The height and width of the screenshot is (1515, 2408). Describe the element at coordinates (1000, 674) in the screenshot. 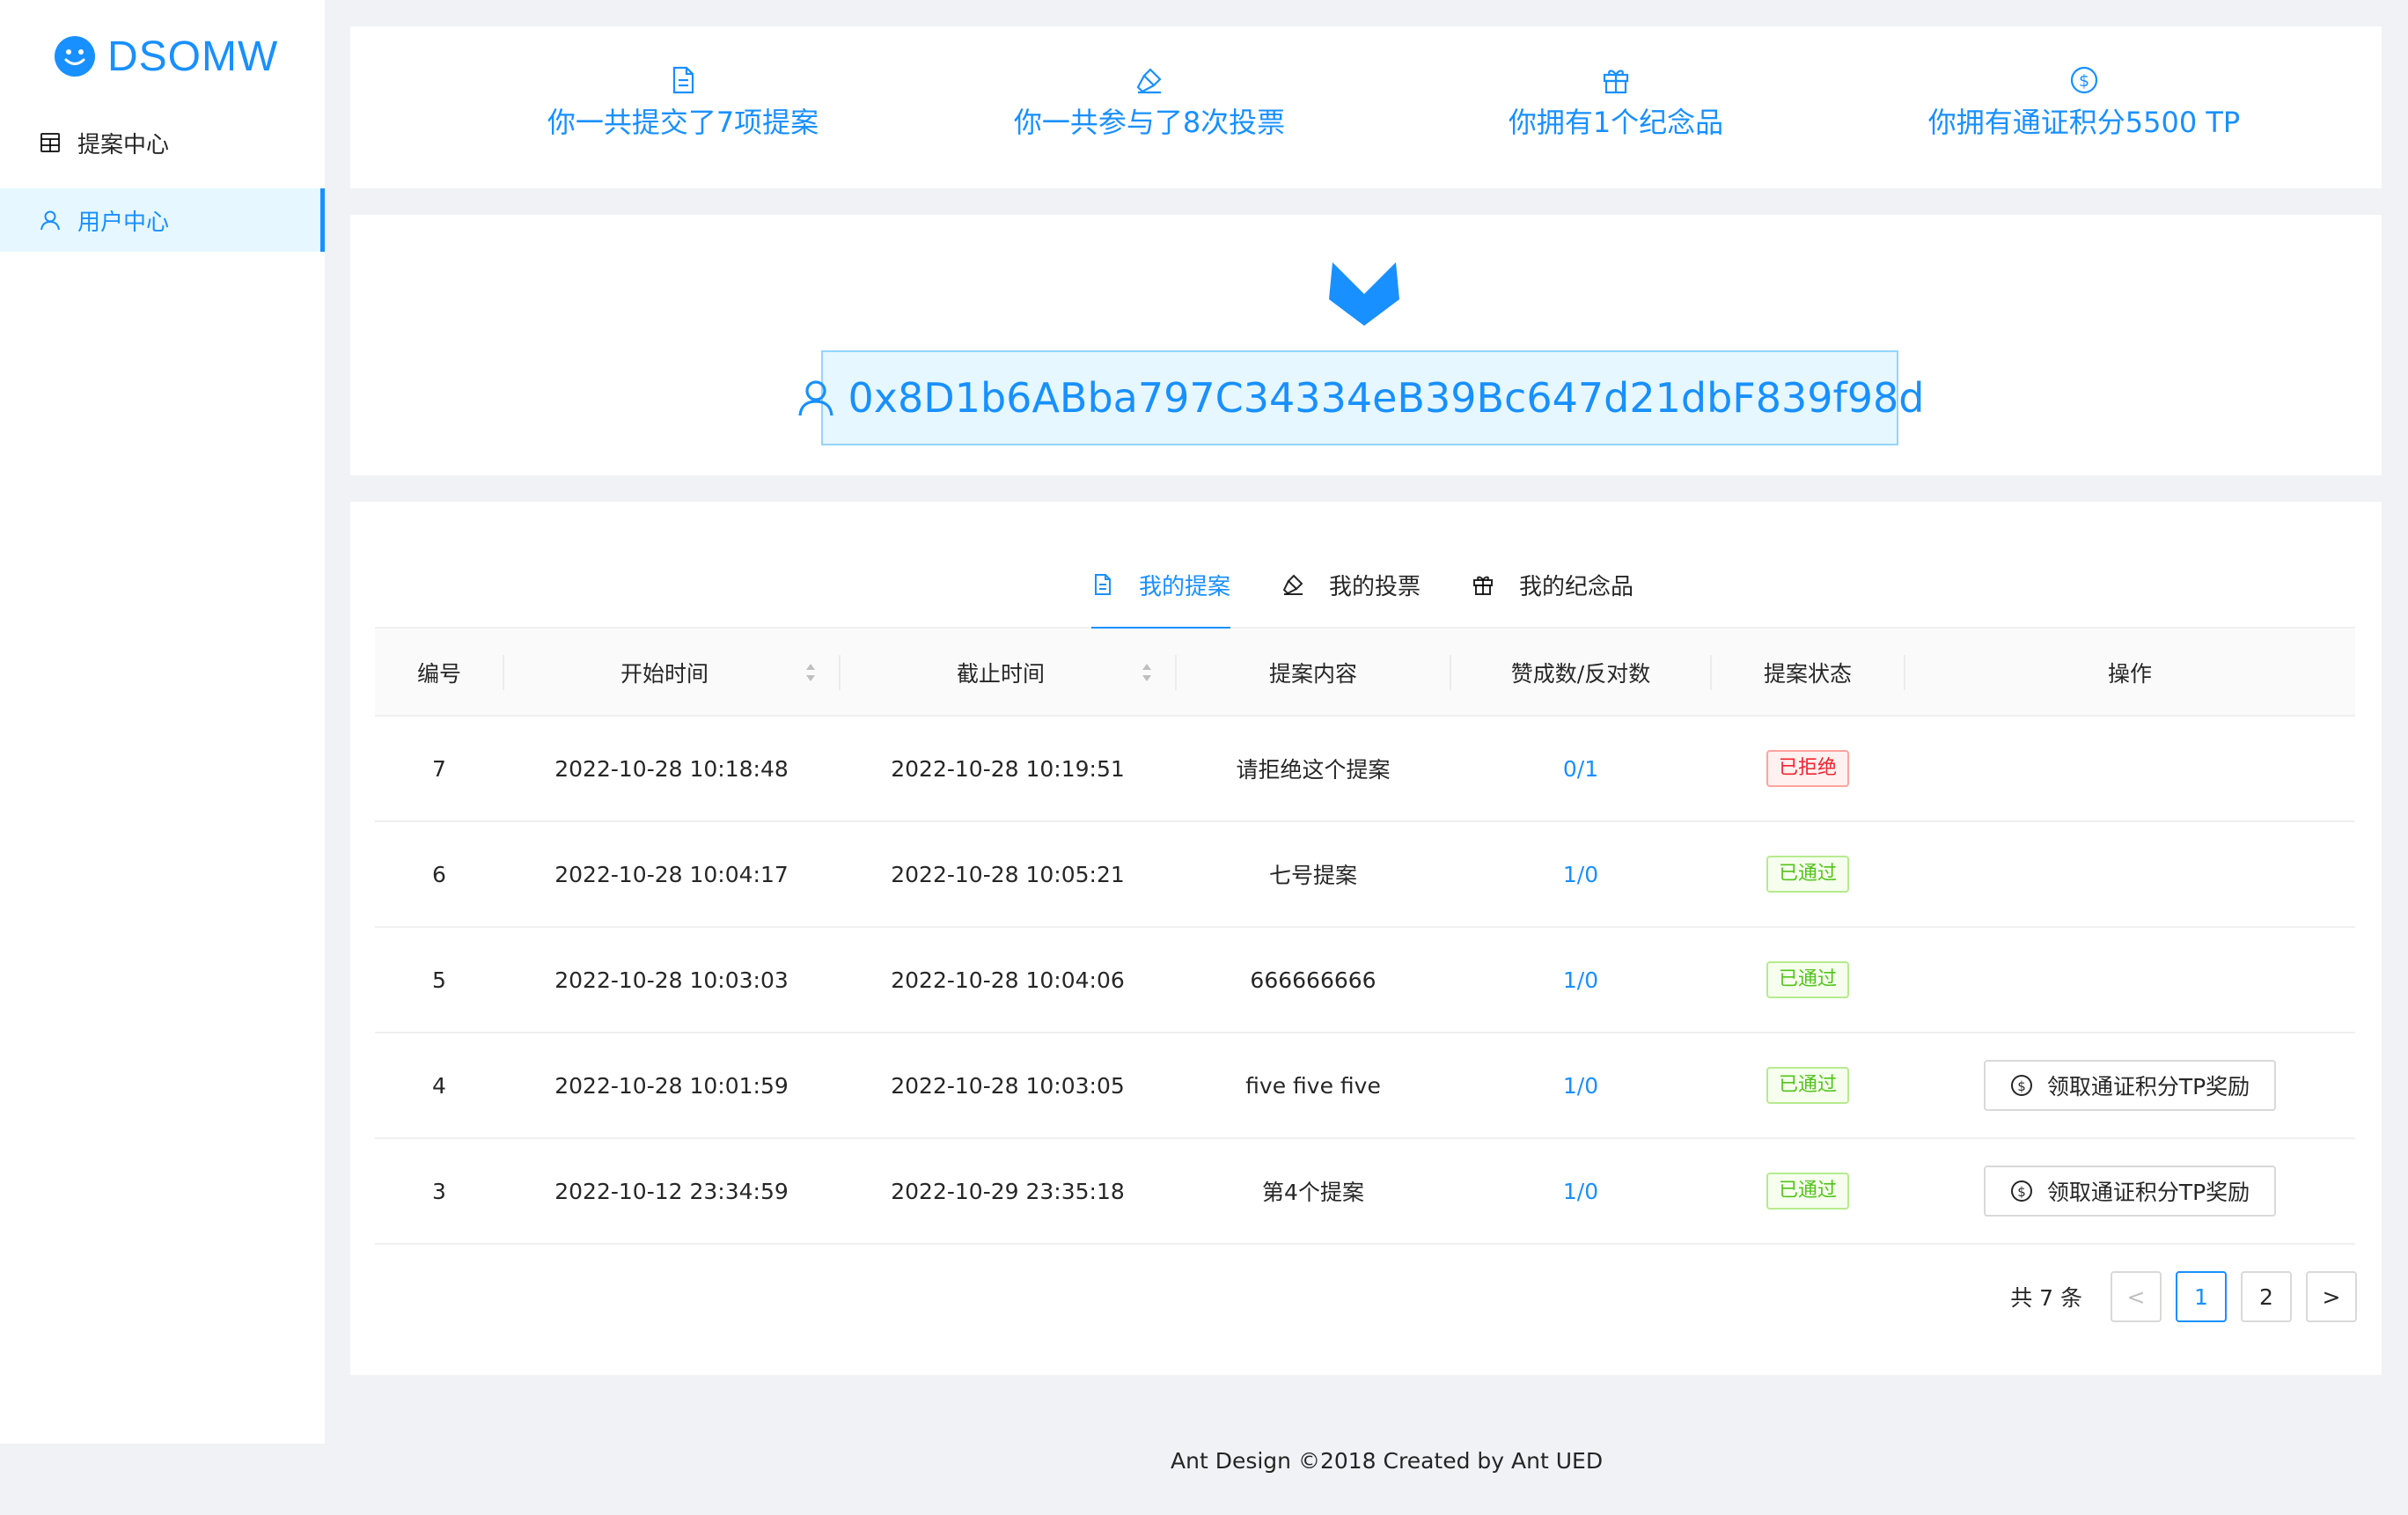

I see `column-header-label: 截止时间` at that location.